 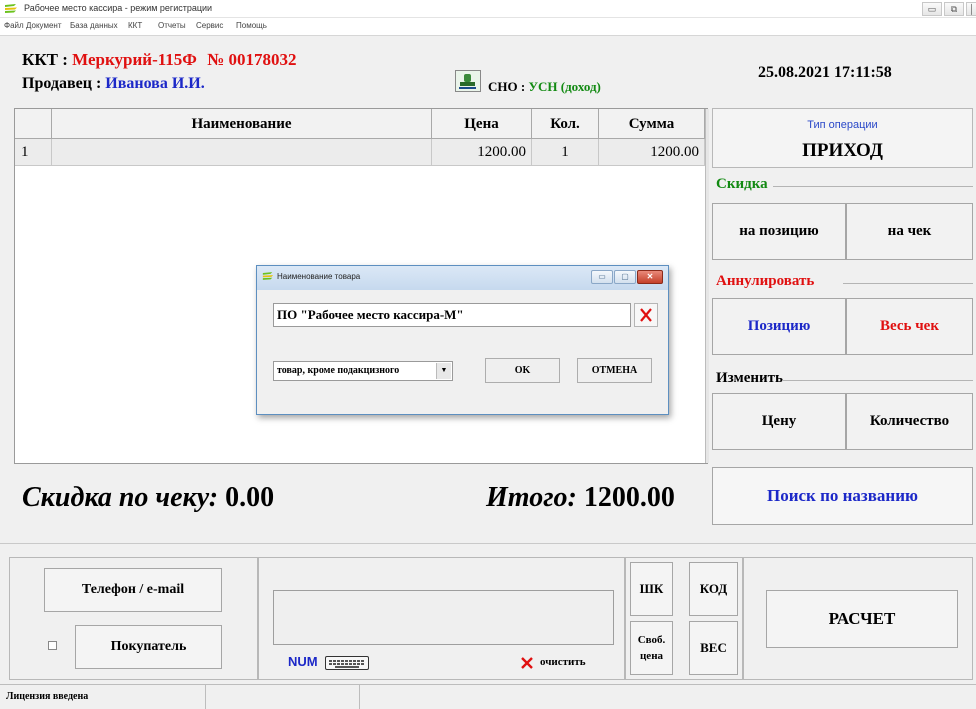 I want to click on cancel-check-button: Весь чек, so click(x=909, y=326).